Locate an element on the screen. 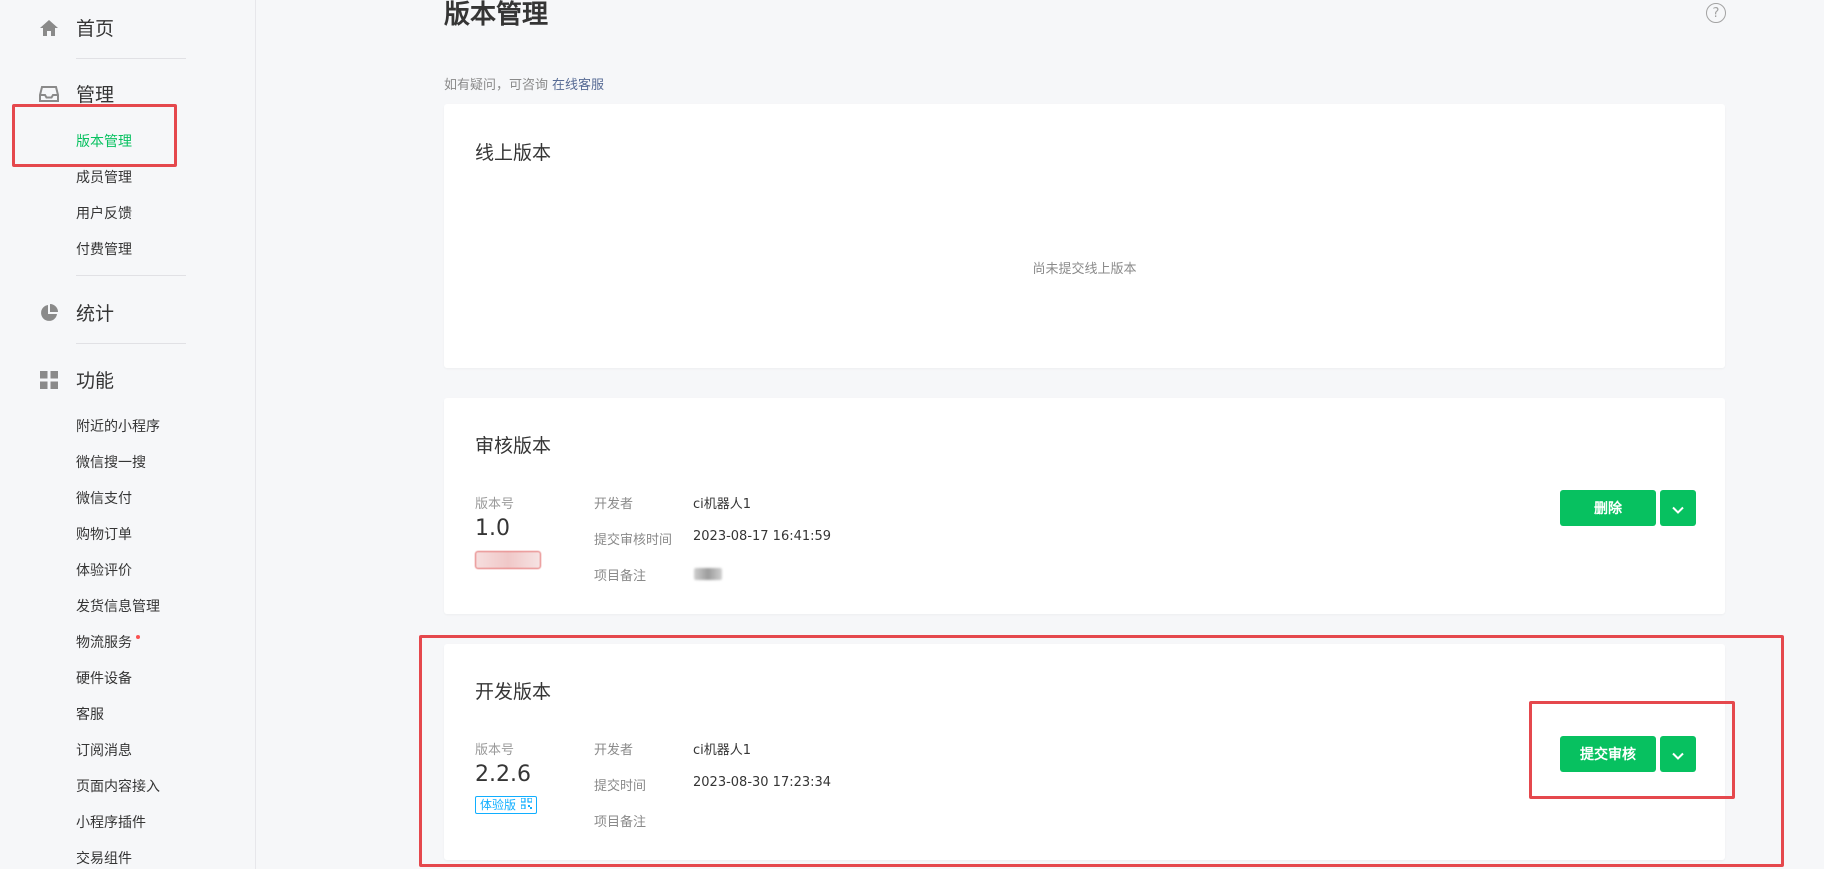 This screenshot has height=869, width=1824. trial-label: 体验版 is located at coordinates (498, 805).